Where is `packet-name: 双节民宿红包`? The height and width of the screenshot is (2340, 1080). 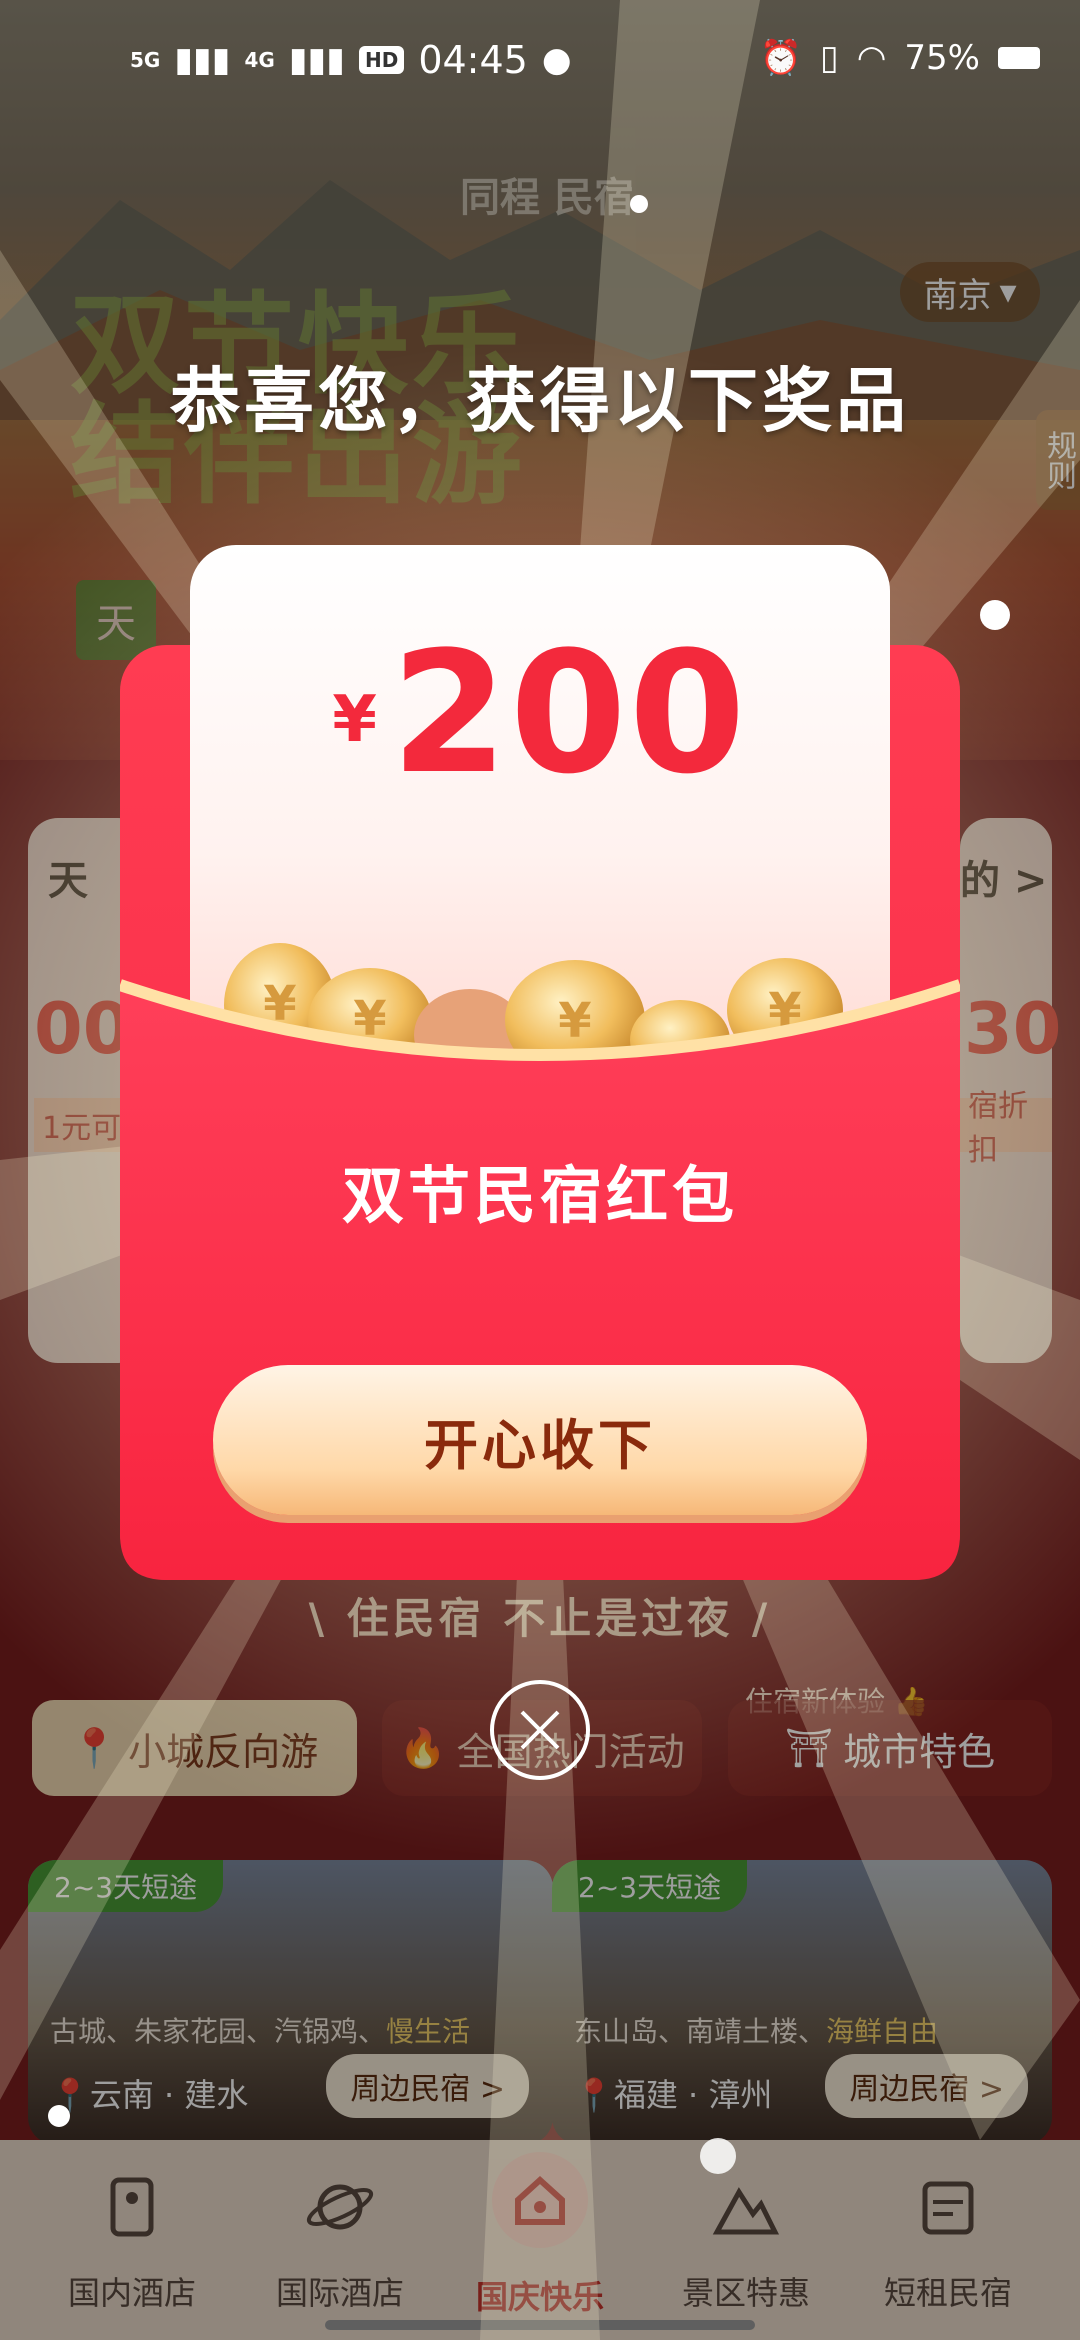 packet-name: 双节民宿红包 is located at coordinates (539, 1195).